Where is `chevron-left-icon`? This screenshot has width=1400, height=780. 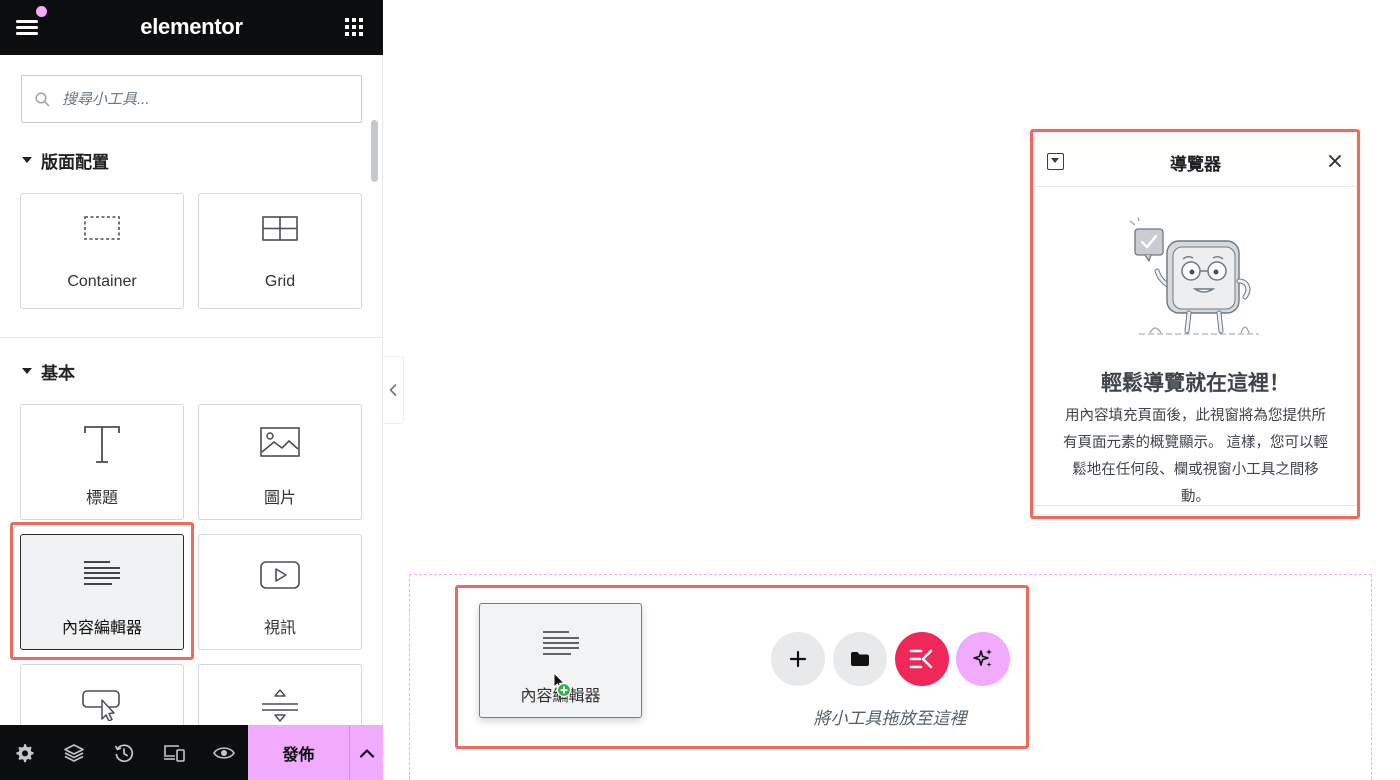 chevron-left-icon is located at coordinates (393, 390).